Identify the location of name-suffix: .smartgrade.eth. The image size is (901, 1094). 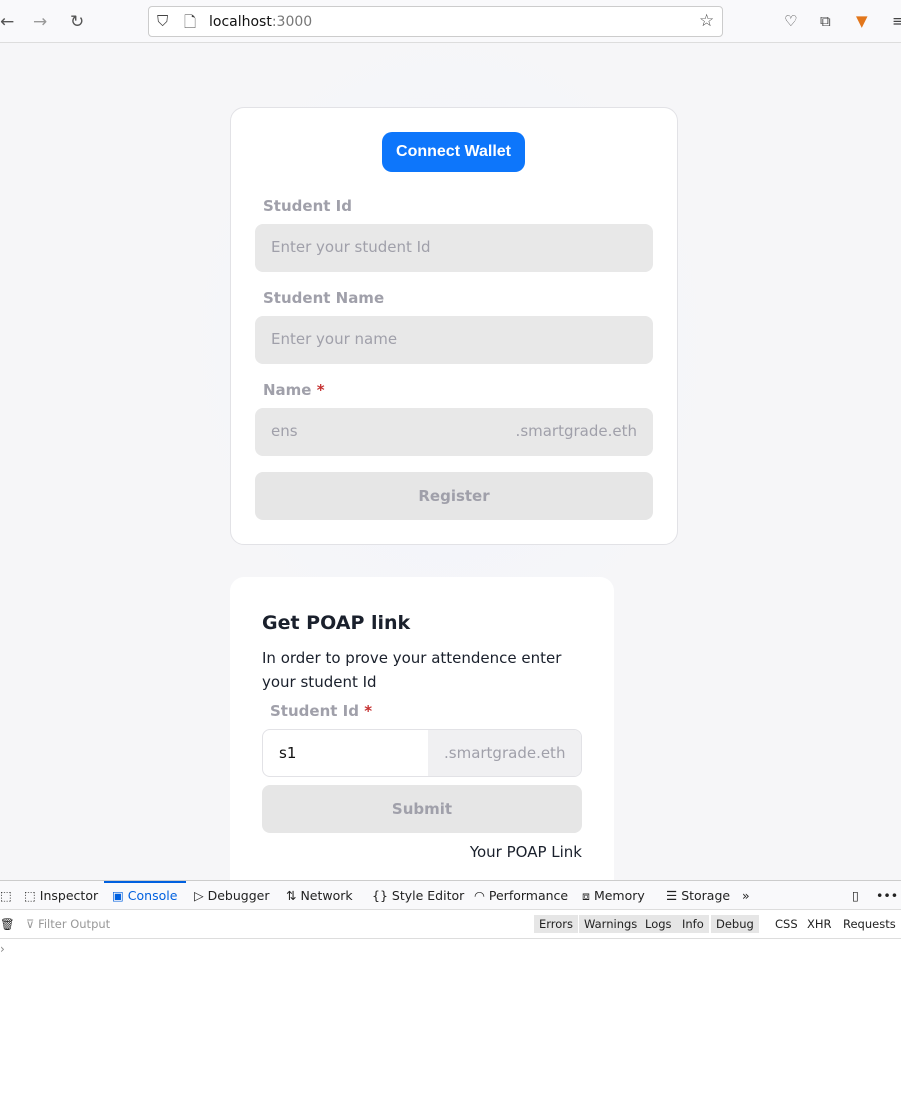
(576, 431).